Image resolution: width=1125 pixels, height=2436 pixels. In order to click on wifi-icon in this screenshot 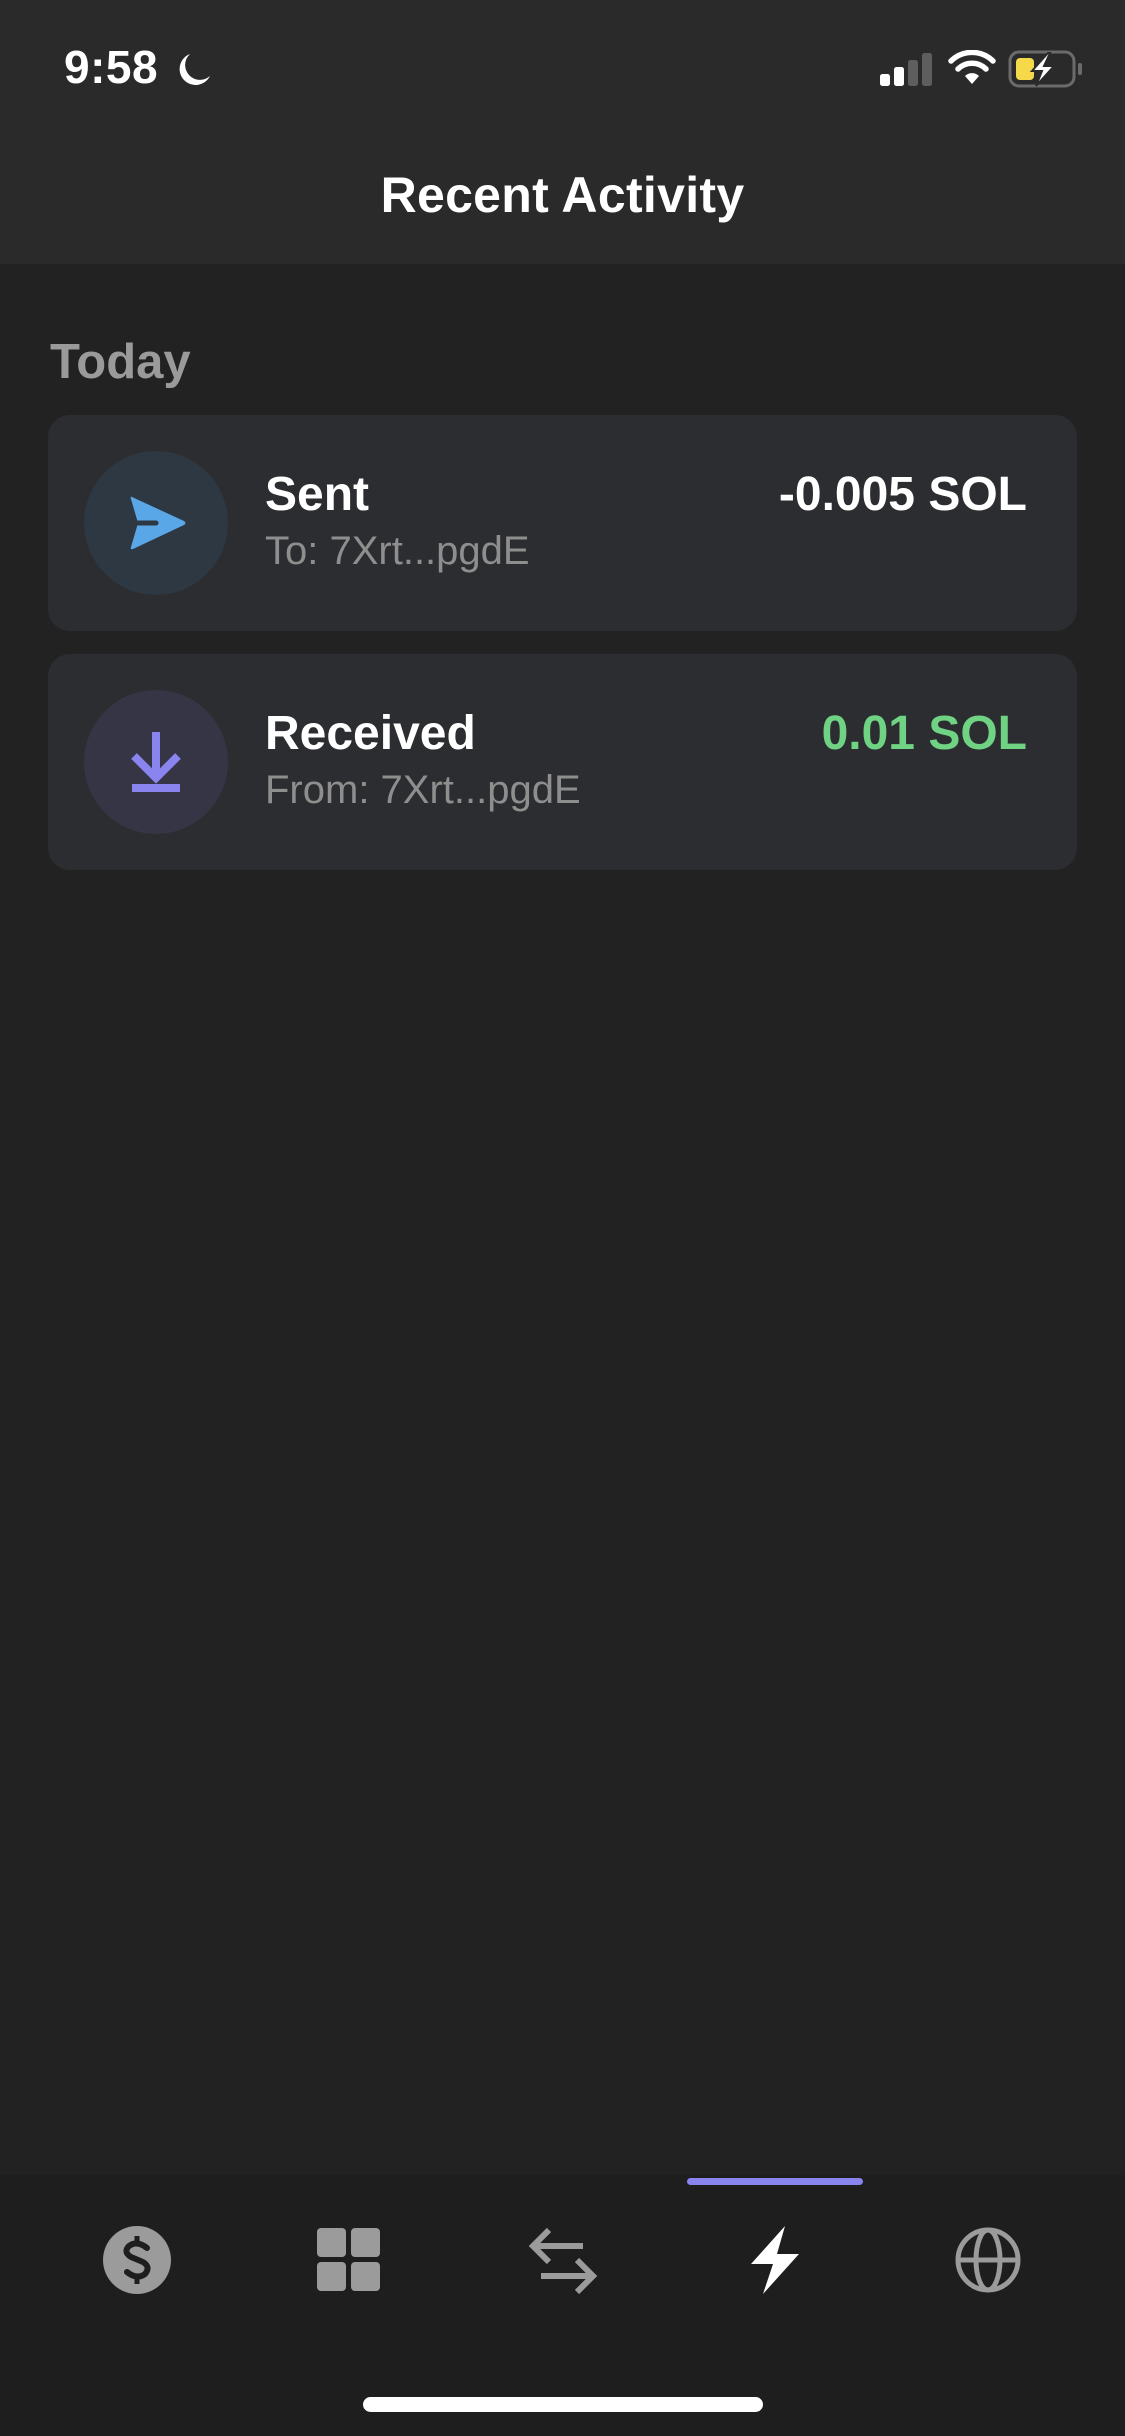, I will do `click(972, 67)`.